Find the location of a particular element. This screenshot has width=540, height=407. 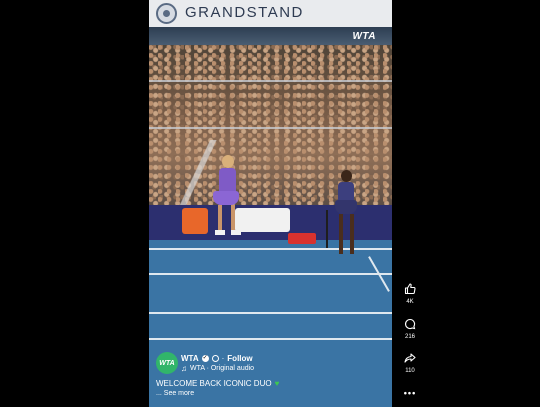

verified-badge-icon: ✓ is located at coordinates (205, 358).